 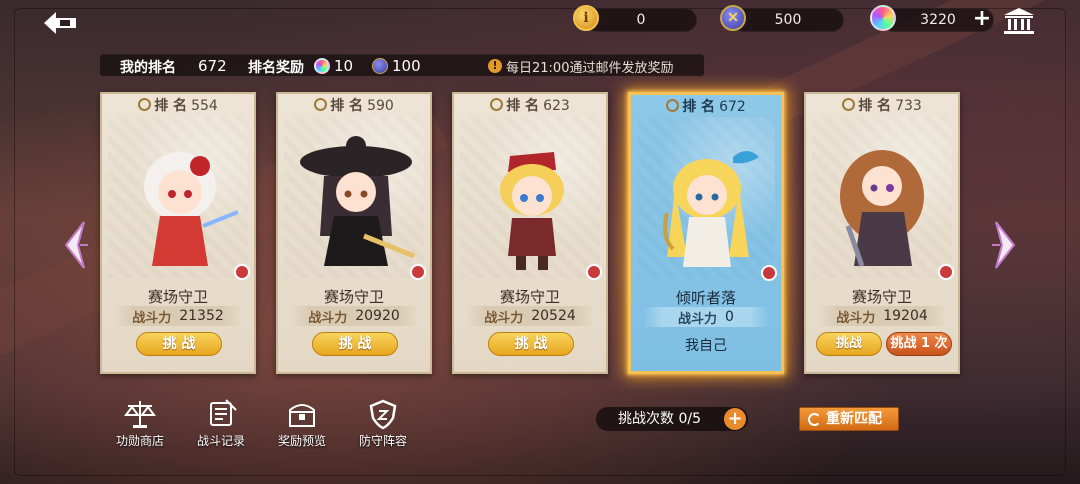 What do you see at coordinates (982, 19) in the screenshot?
I see `add-gem-button: +` at bounding box center [982, 19].